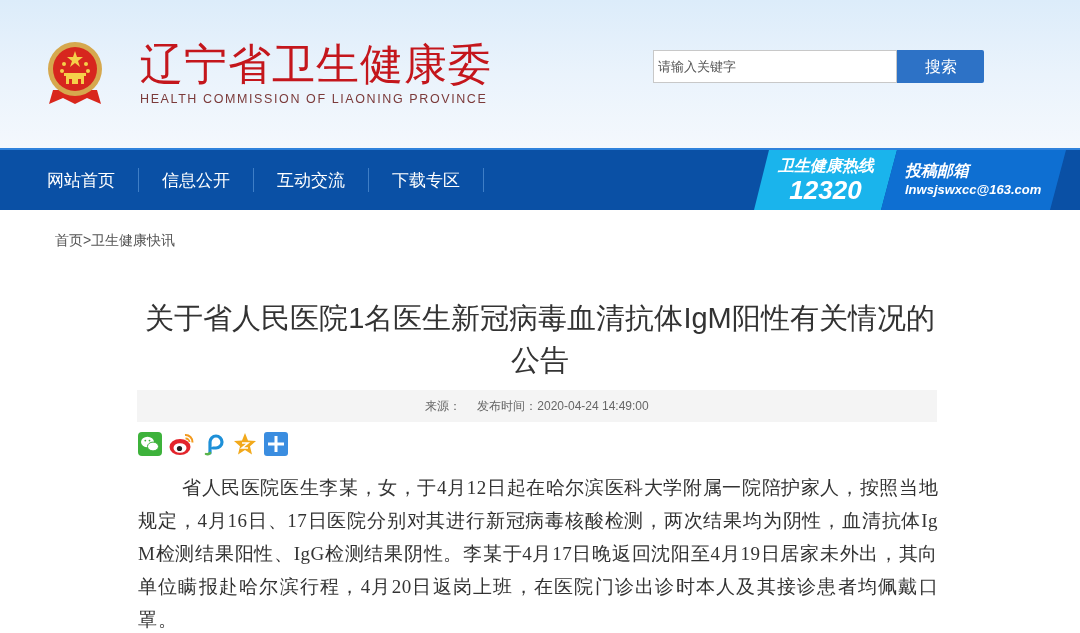 This screenshot has height=633, width=1080. What do you see at coordinates (133, 240) in the screenshot?
I see `breadcrumb-link: 卫生健康快讯` at bounding box center [133, 240].